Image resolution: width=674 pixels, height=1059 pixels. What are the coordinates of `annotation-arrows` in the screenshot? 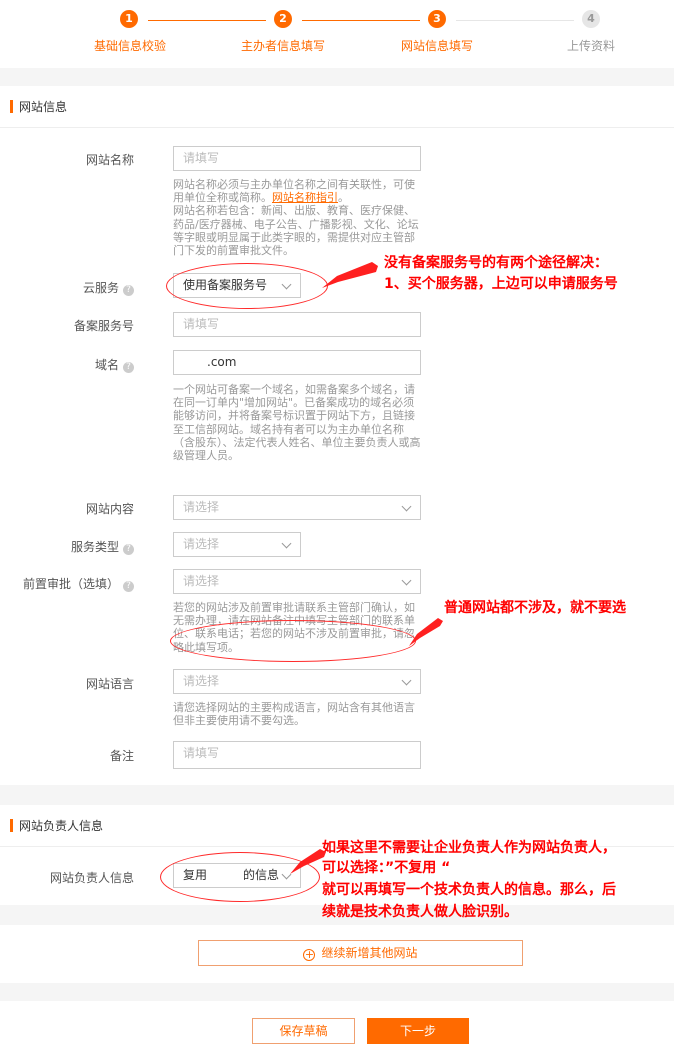 It's located at (366, 568).